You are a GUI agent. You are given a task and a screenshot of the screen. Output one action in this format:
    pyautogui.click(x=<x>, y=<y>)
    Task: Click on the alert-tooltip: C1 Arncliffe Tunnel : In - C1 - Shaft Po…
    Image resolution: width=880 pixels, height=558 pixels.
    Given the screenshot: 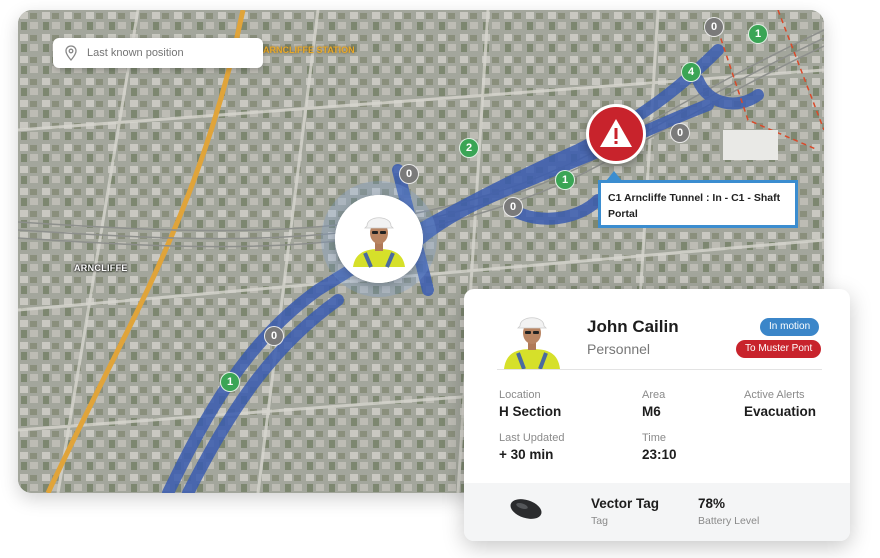 What is the action you would take?
    pyautogui.click(x=698, y=204)
    